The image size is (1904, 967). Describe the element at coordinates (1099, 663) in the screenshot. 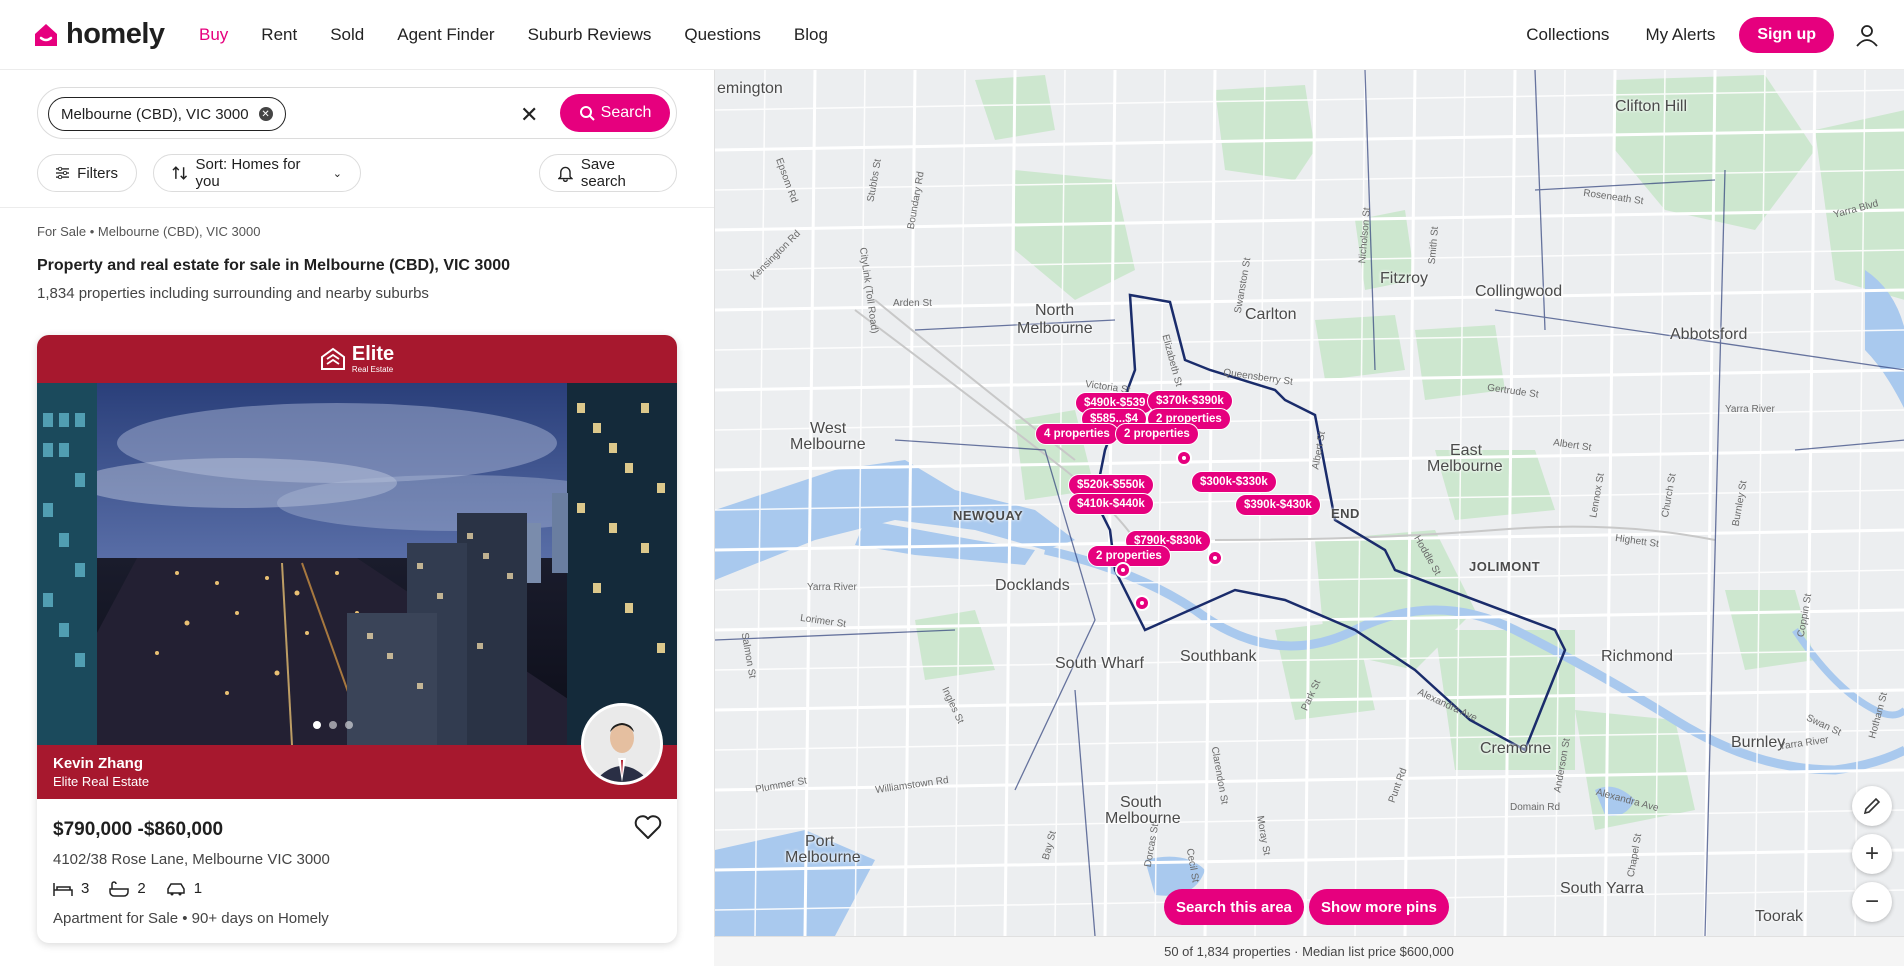

I see `map-label: South Wharf` at that location.